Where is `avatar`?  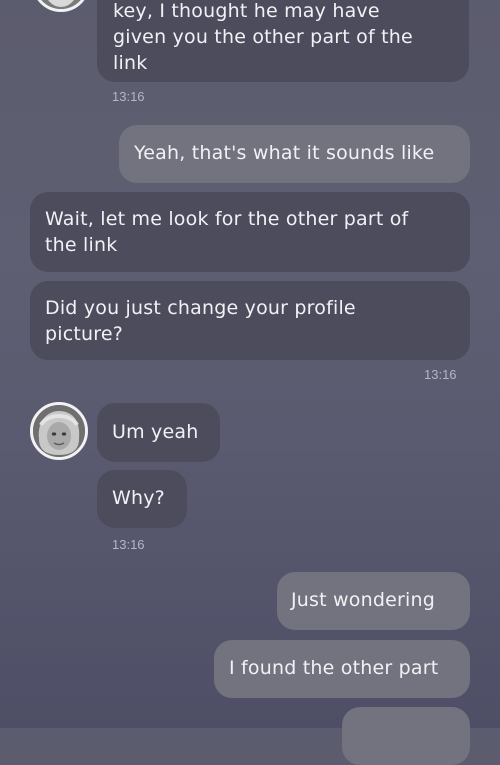
avatar is located at coordinates (59, 431).